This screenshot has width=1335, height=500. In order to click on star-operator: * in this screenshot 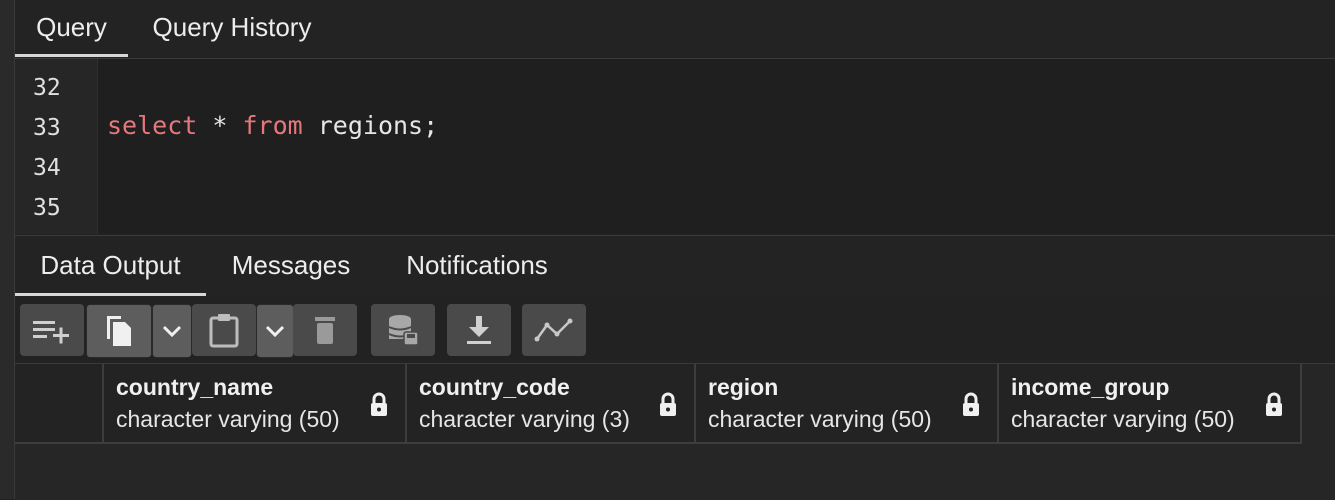, I will do `click(220, 125)`.